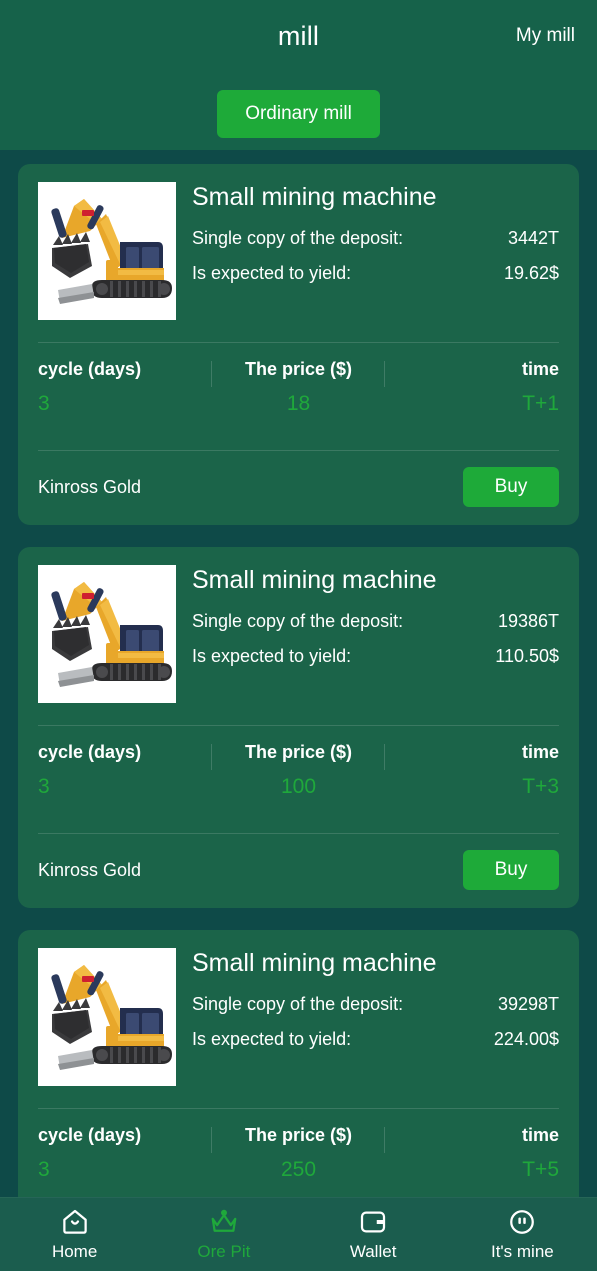 This screenshot has width=597, height=1271. What do you see at coordinates (224, 1251) in the screenshot?
I see `nav-label-ore-pit: Ore Pit` at bounding box center [224, 1251].